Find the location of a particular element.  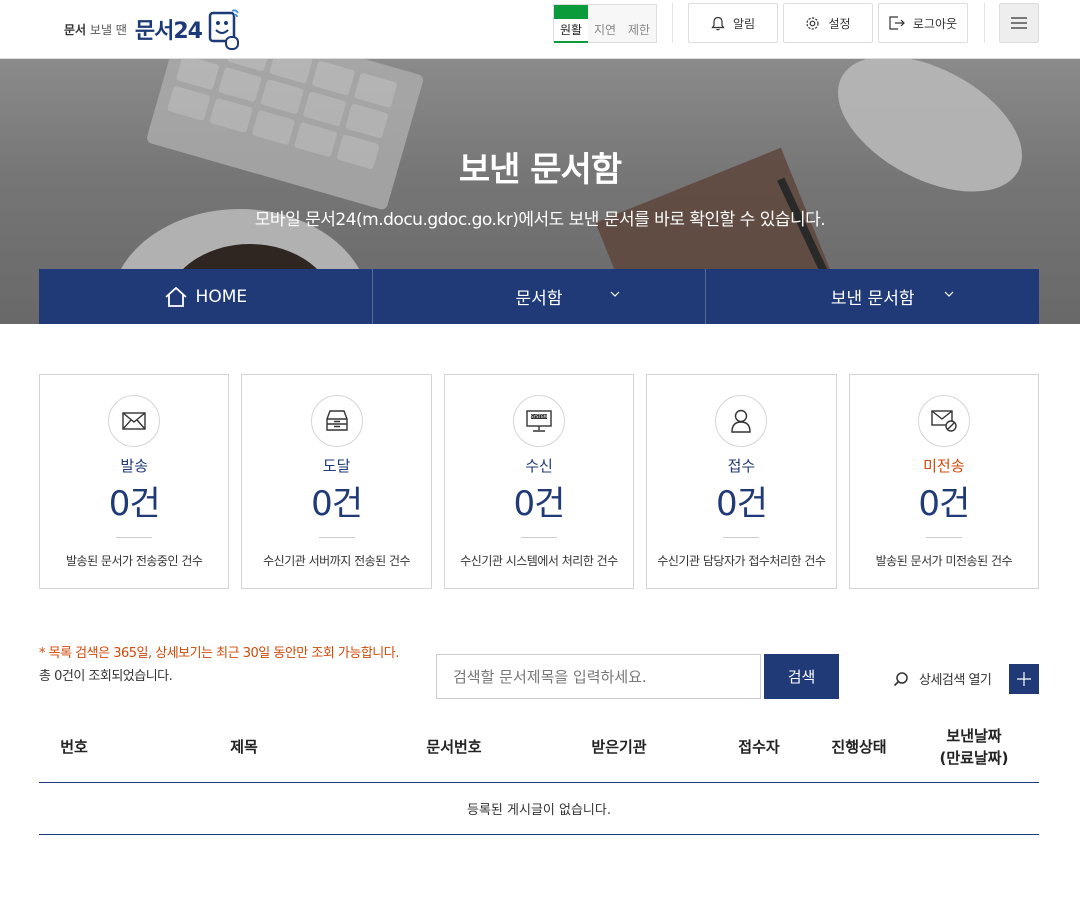

logout-icon is located at coordinates (897, 23).